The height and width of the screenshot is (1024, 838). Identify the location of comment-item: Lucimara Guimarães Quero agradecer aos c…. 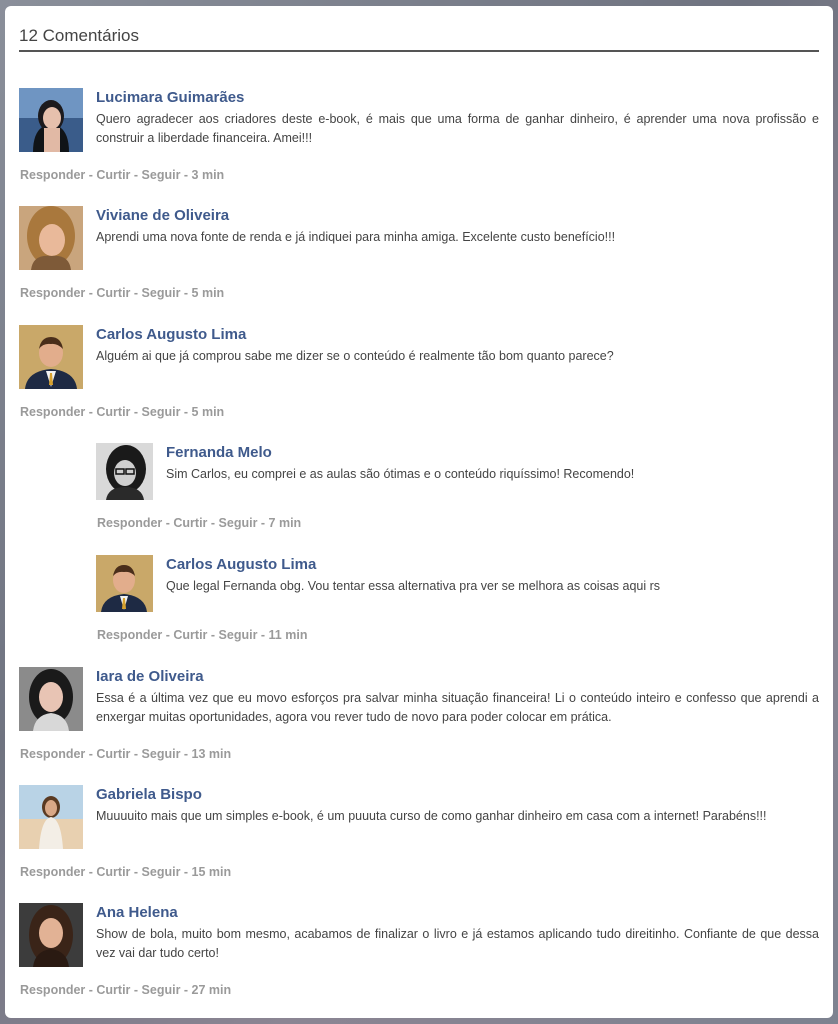
(419, 138).